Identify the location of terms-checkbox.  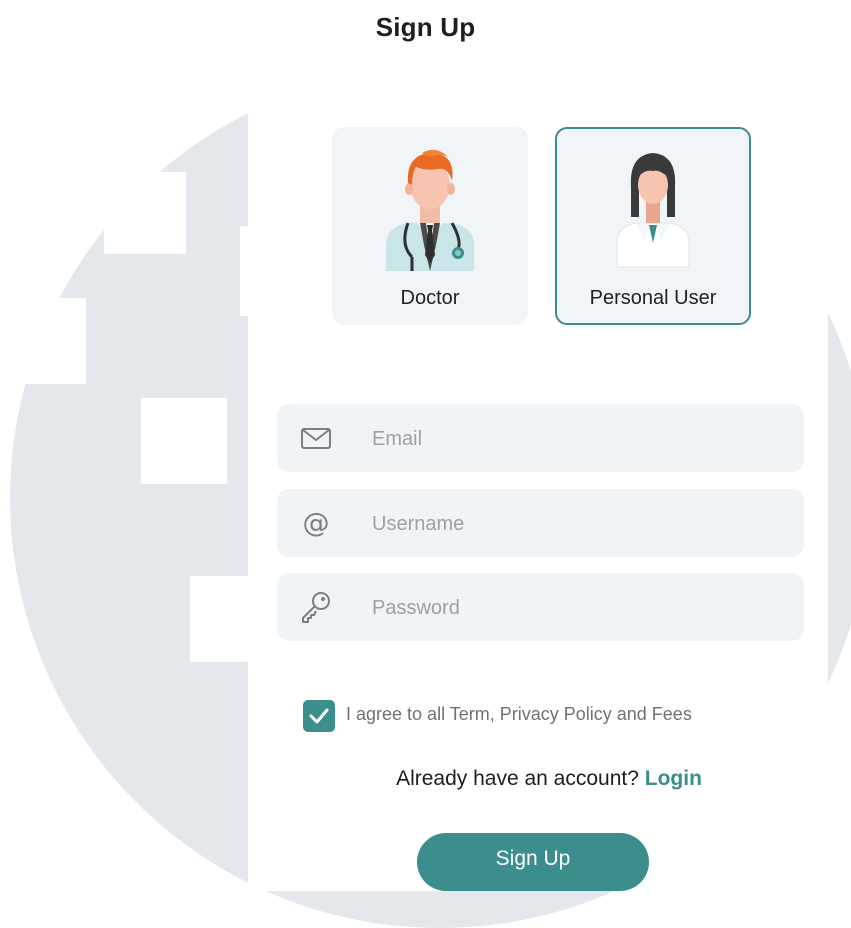
(319, 716).